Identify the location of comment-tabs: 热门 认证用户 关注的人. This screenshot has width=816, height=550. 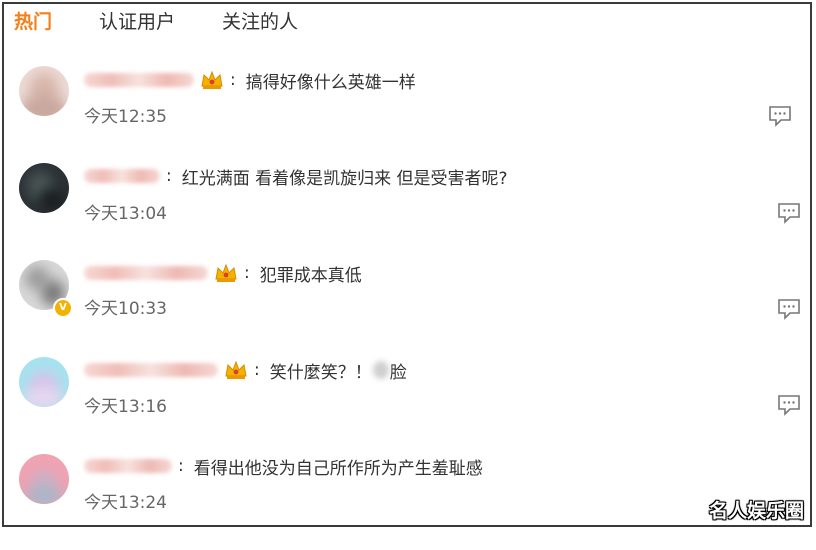
(179, 20).